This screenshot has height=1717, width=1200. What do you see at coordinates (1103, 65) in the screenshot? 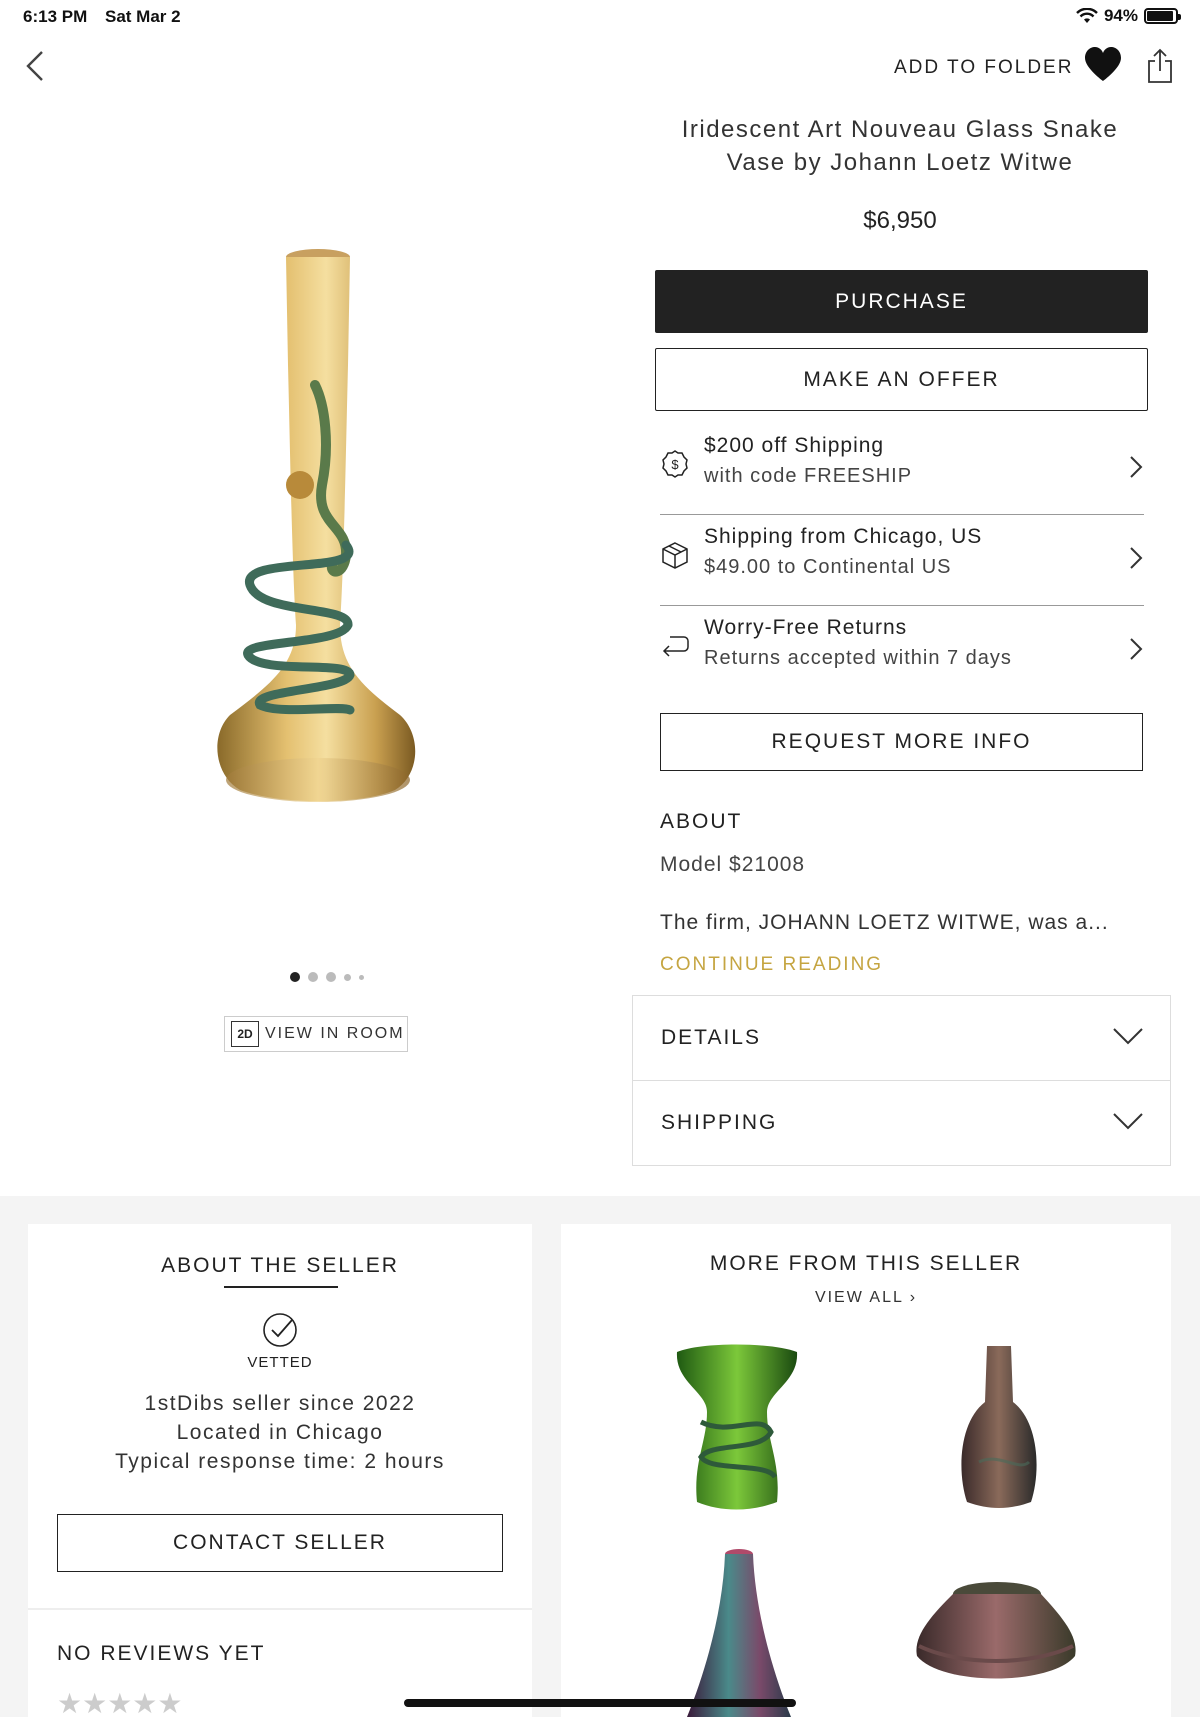
I see `heart-icon` at bounding box center [1103, 65].